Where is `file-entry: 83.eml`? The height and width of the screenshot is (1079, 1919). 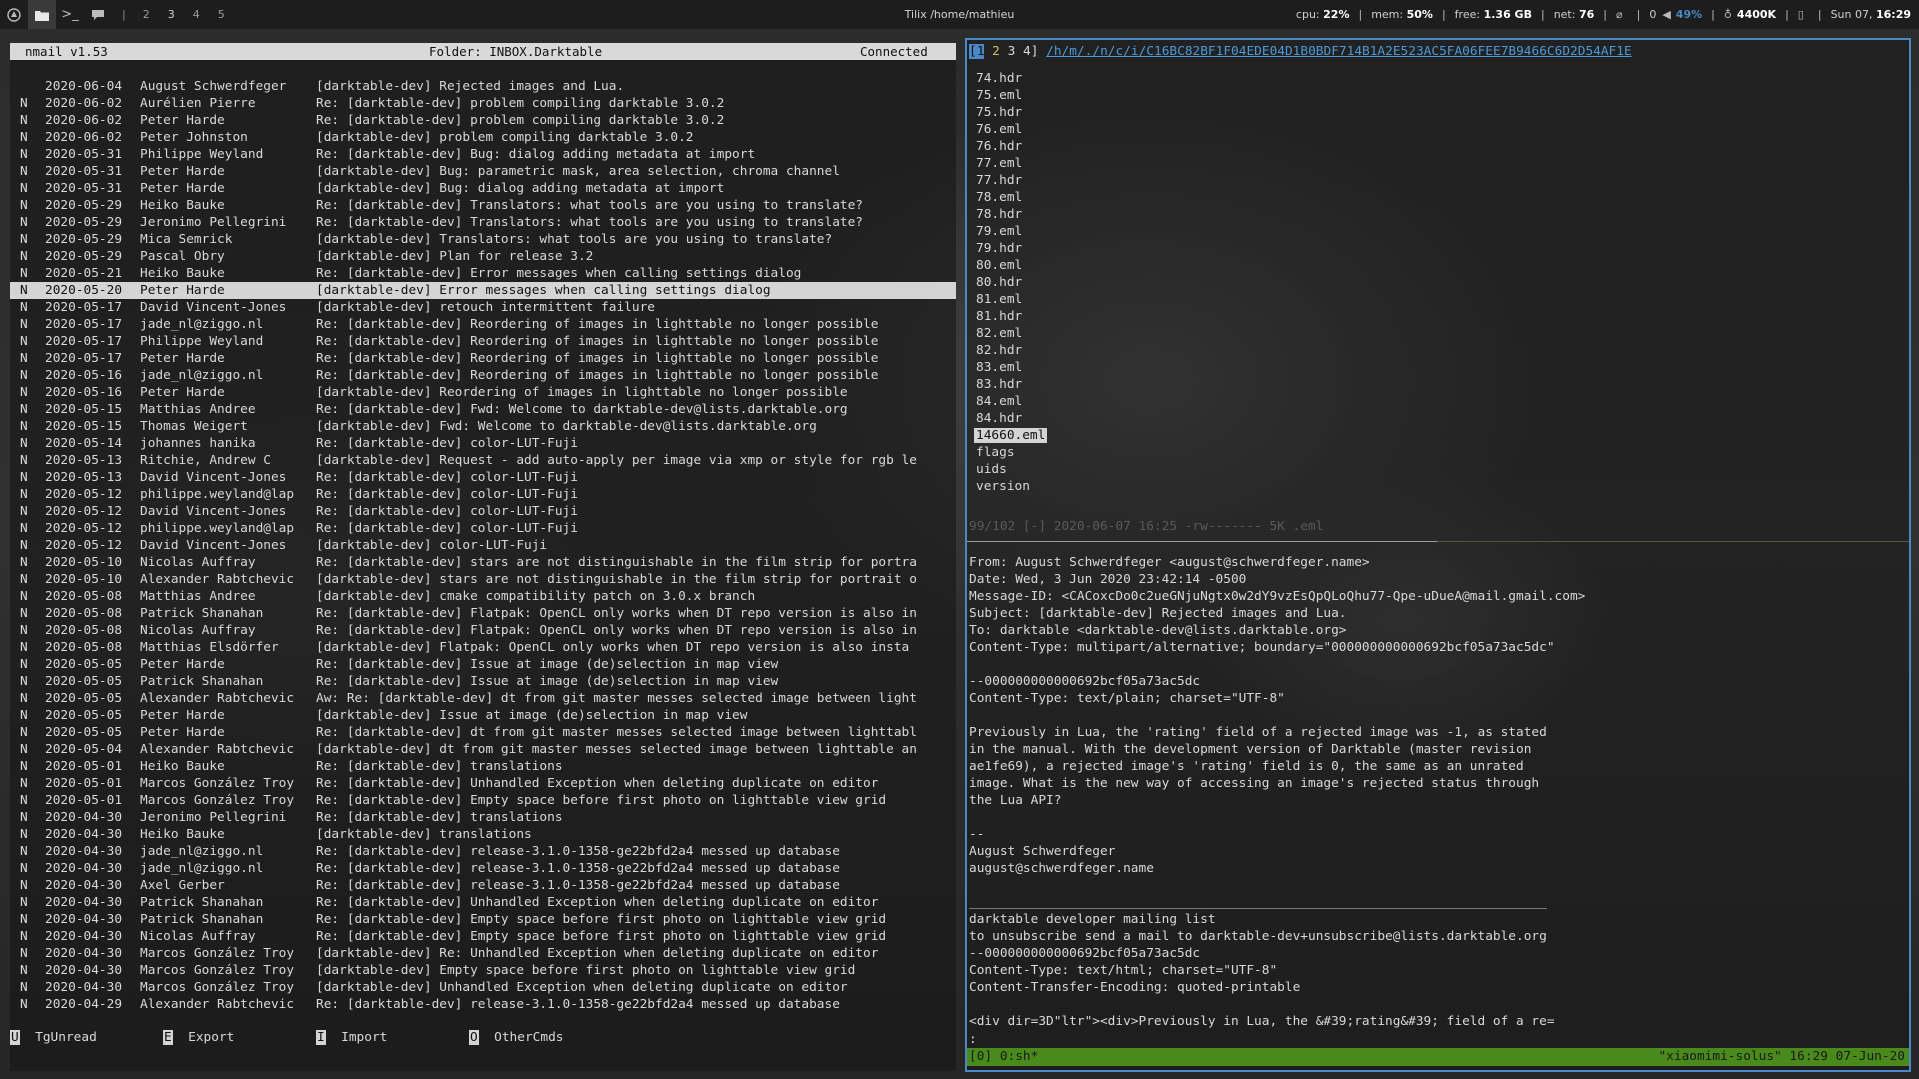
file-entry: 83.eml is located at coordinates (1011, 367).